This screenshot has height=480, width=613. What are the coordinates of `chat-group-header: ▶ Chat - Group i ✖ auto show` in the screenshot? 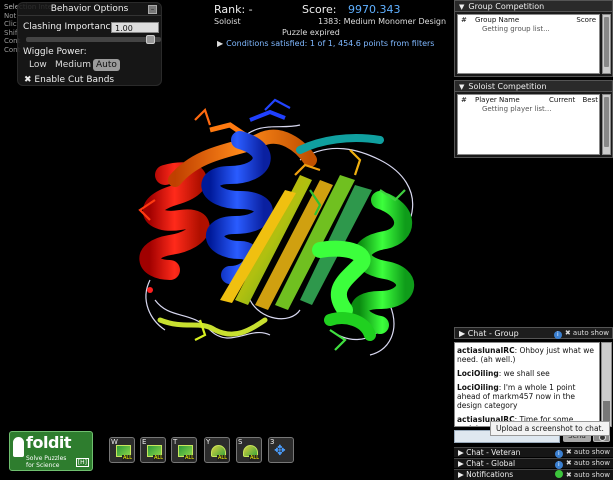 It's located at (533, 333).